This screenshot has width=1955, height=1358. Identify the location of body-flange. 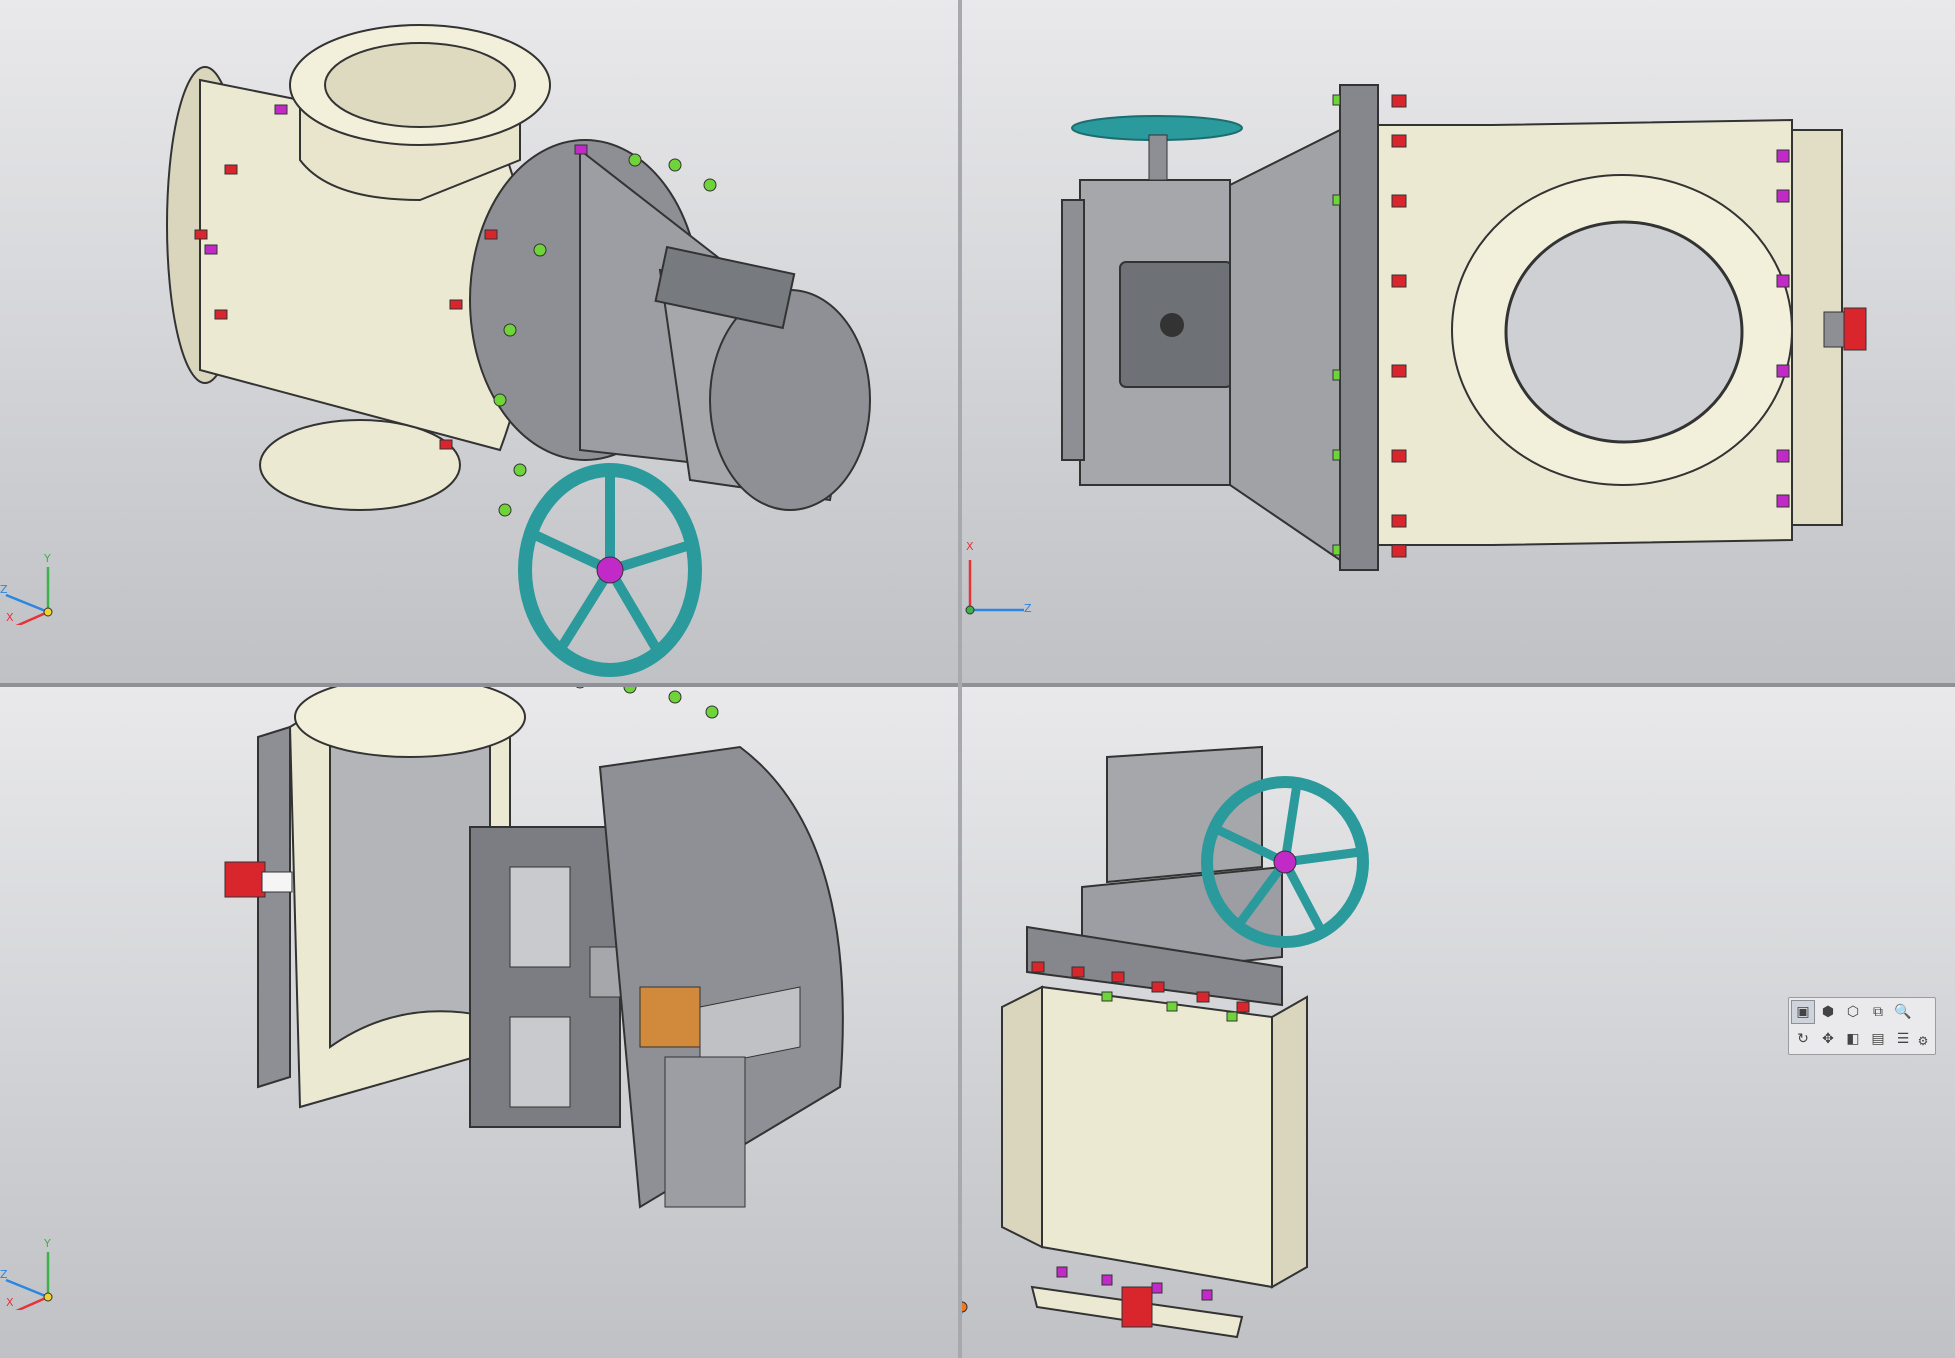
(1359, 327).